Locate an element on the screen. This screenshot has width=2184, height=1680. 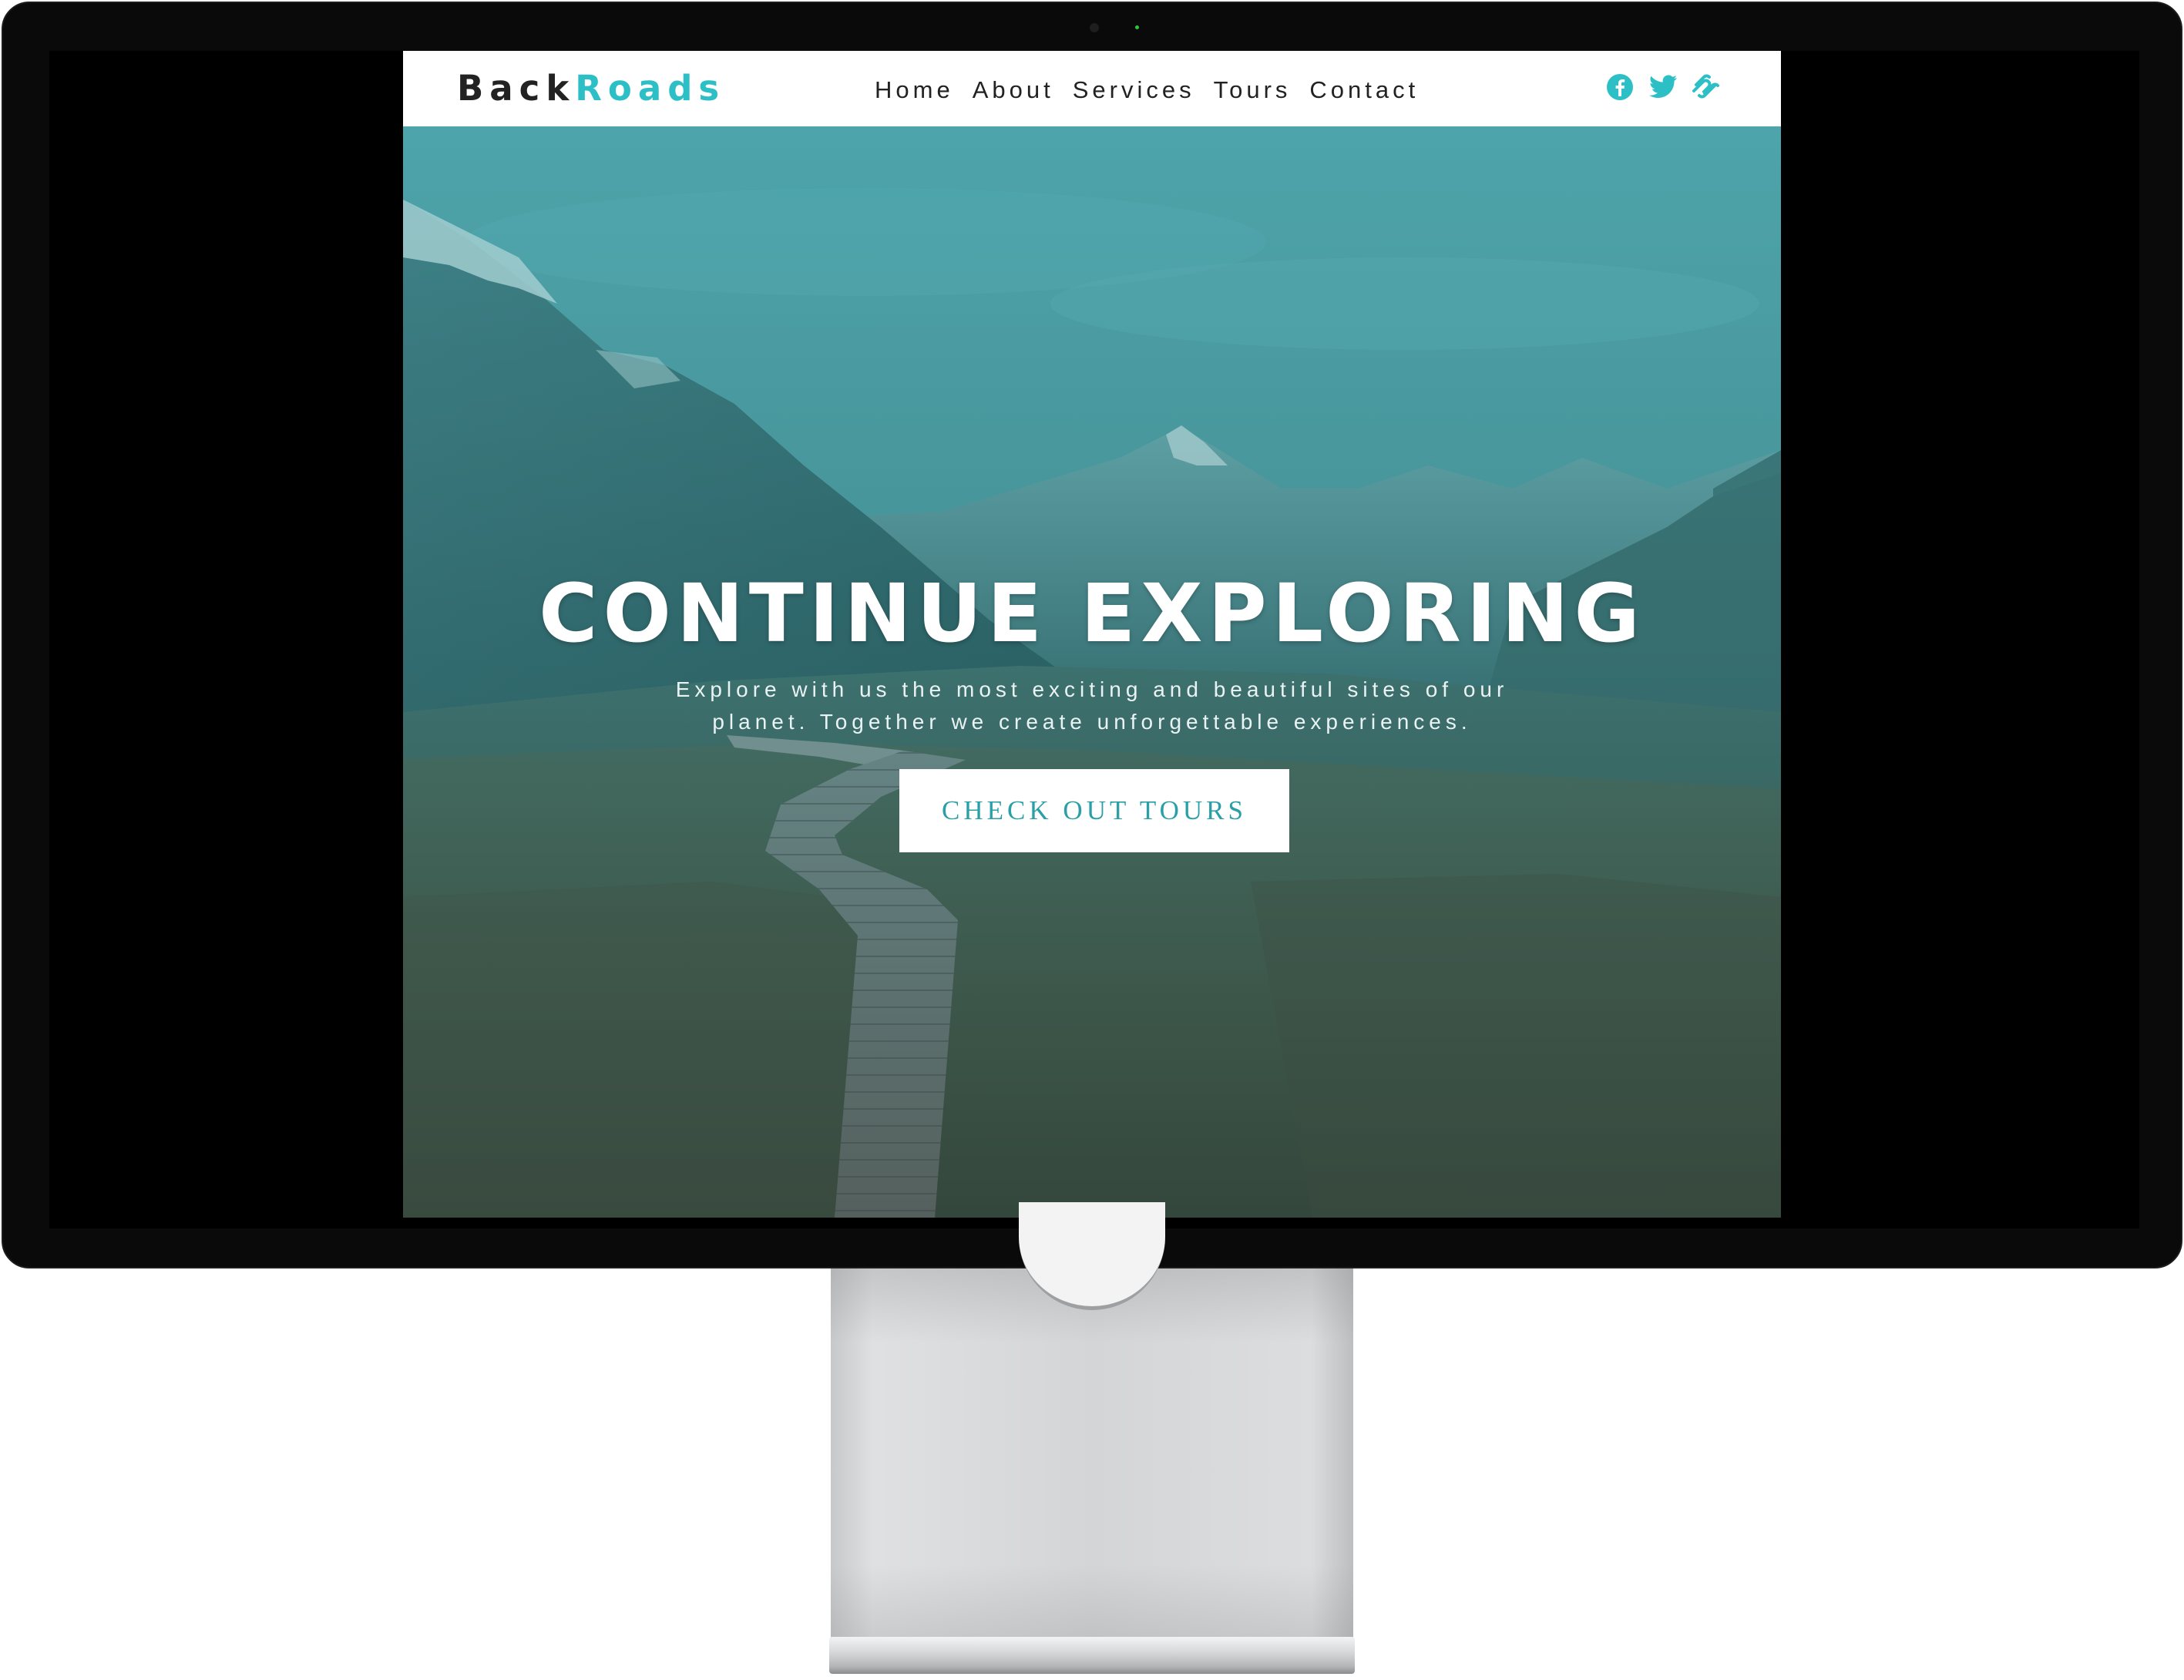
twitter-icon is located at coordinates (1663, 87).